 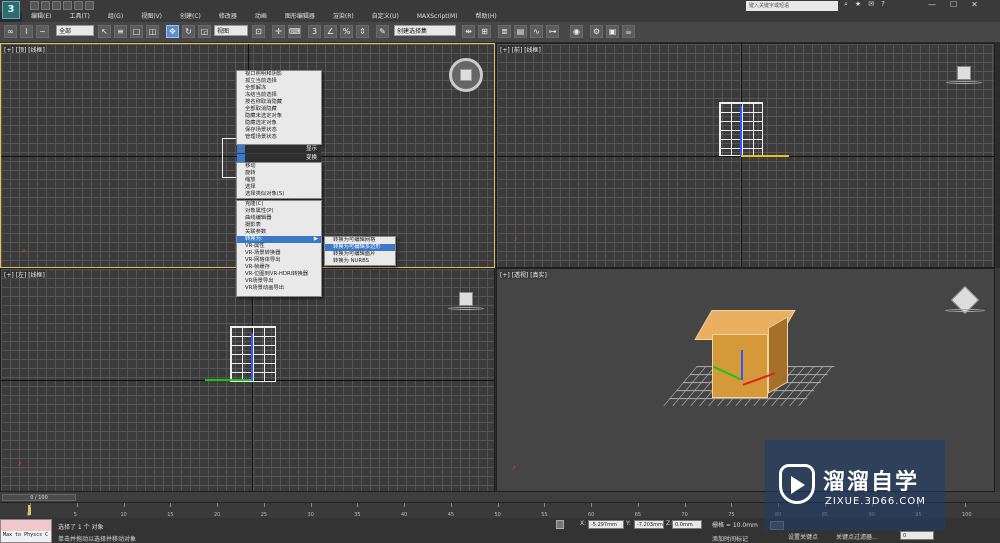 I want to click on project-folder-icon, so click(x=89, y=5).